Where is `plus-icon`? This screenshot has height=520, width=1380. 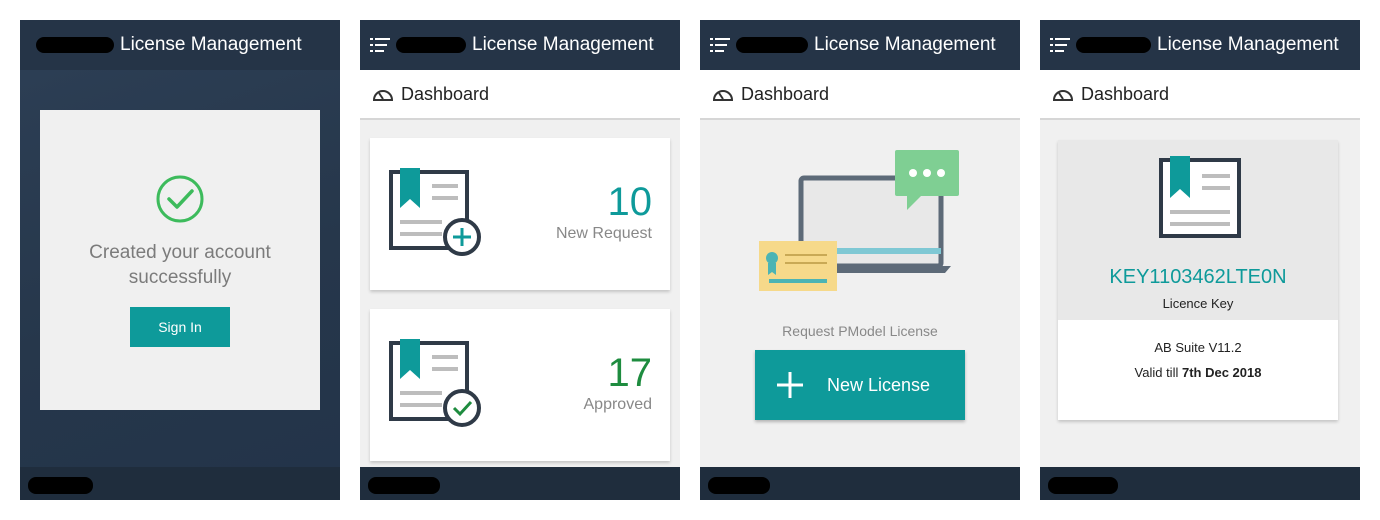
plus-icon is located at coordinates (790, 385).